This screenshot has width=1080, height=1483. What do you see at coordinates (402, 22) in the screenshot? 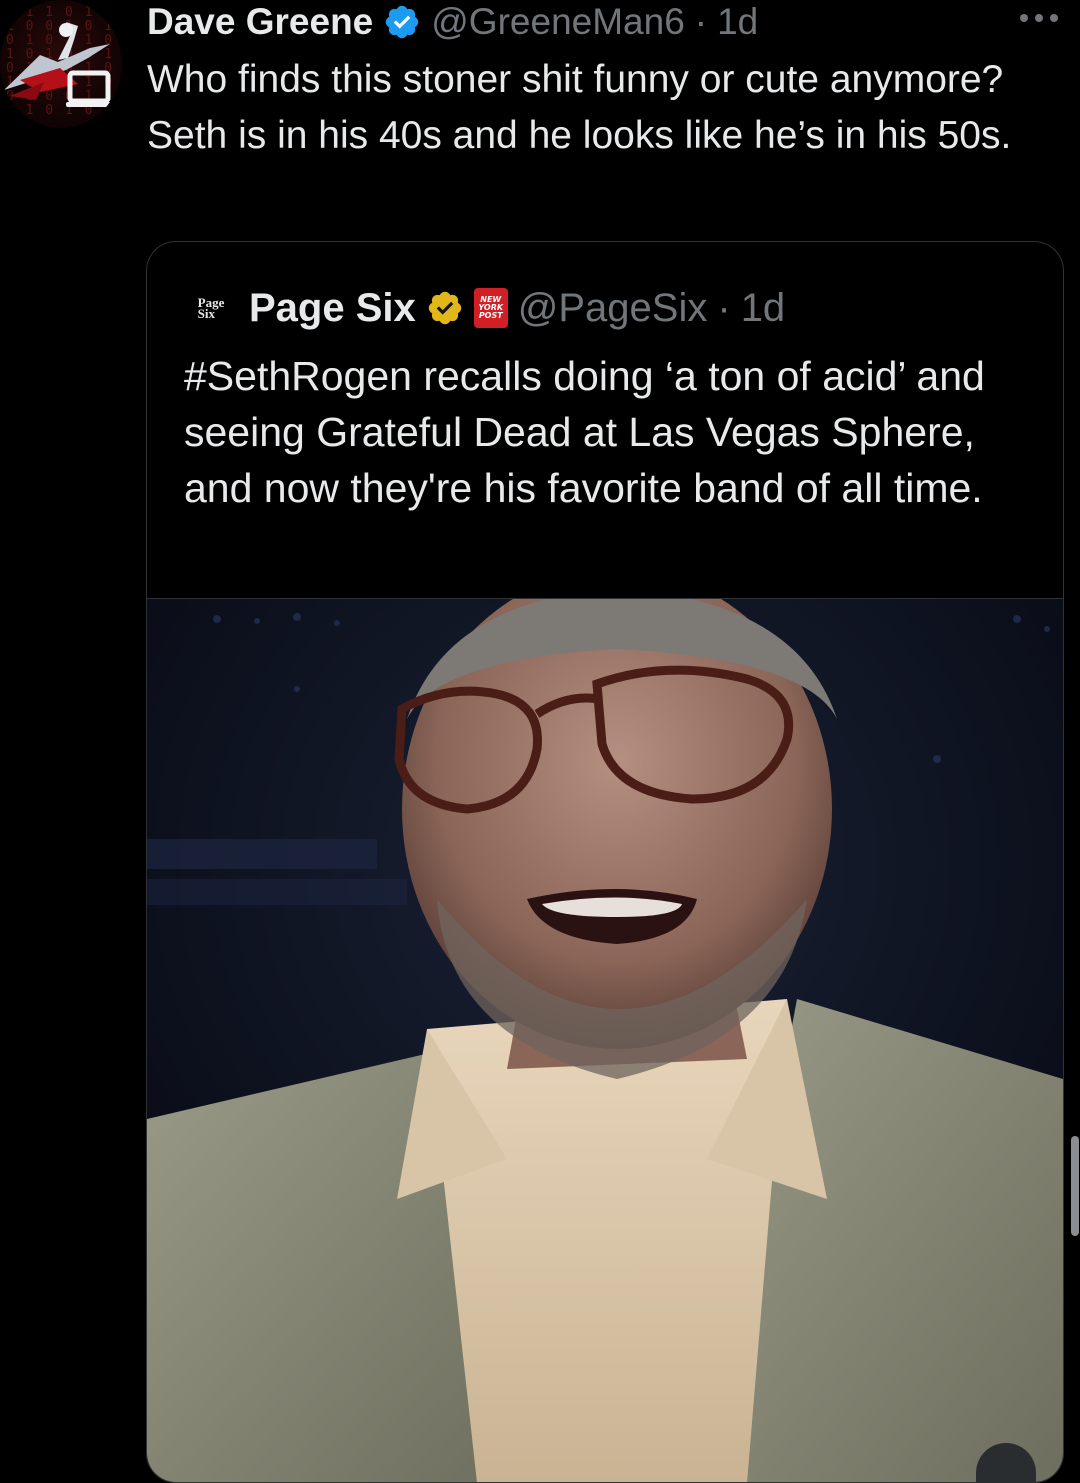
I see `verified-badge-icon` at bounding box center [402, 22].